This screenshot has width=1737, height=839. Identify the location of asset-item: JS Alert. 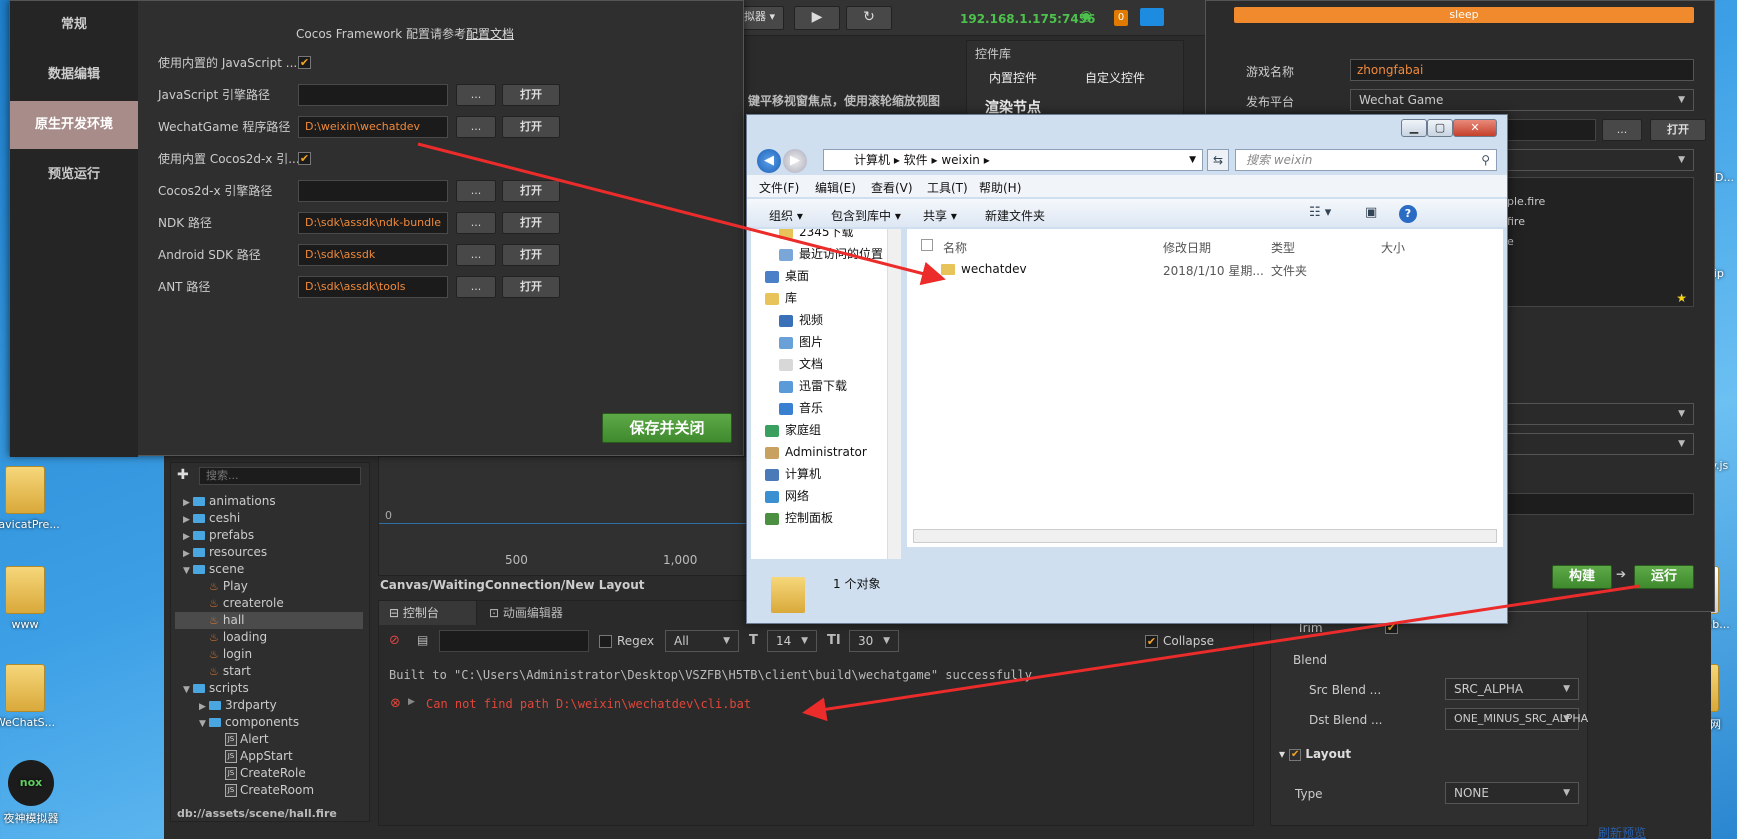
(222, 739).